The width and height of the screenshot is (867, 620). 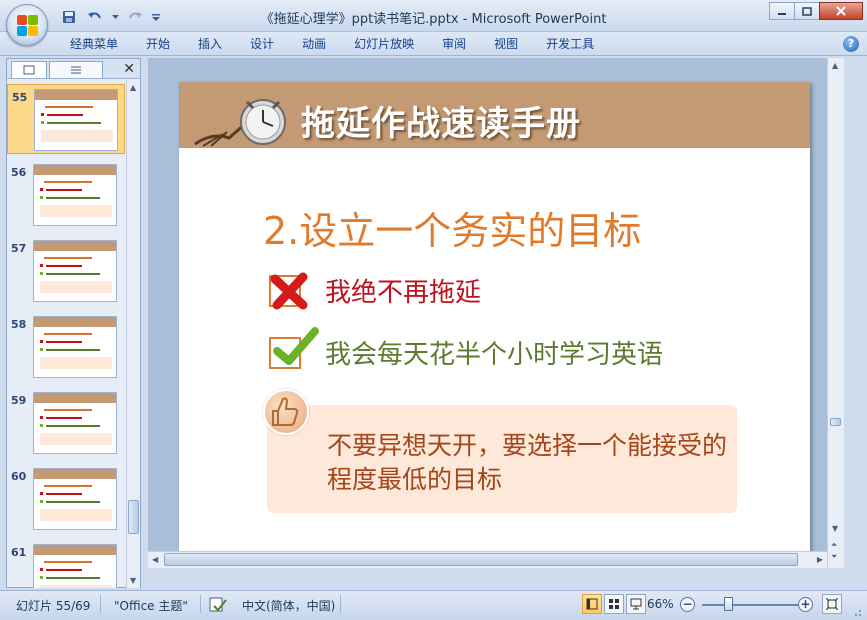 I want to click on cross-icon, so click(x=289, y=290).